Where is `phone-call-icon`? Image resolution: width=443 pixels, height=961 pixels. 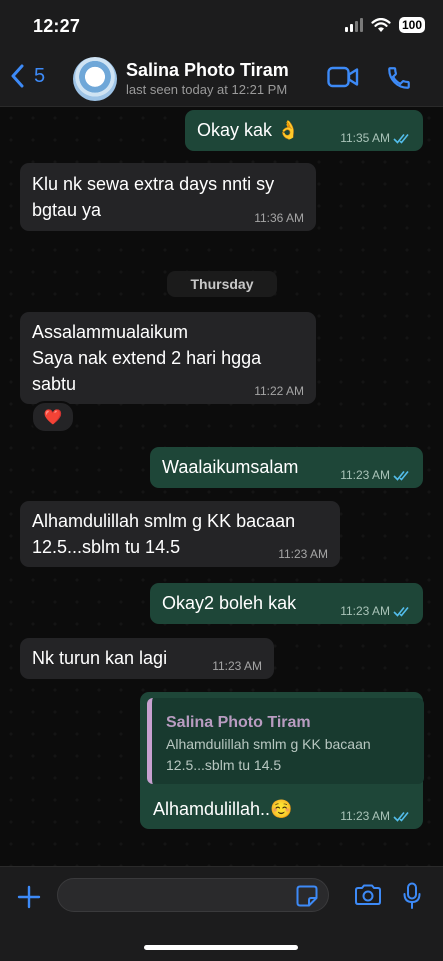 phone-call-icon is located at coordinates (399, 78).